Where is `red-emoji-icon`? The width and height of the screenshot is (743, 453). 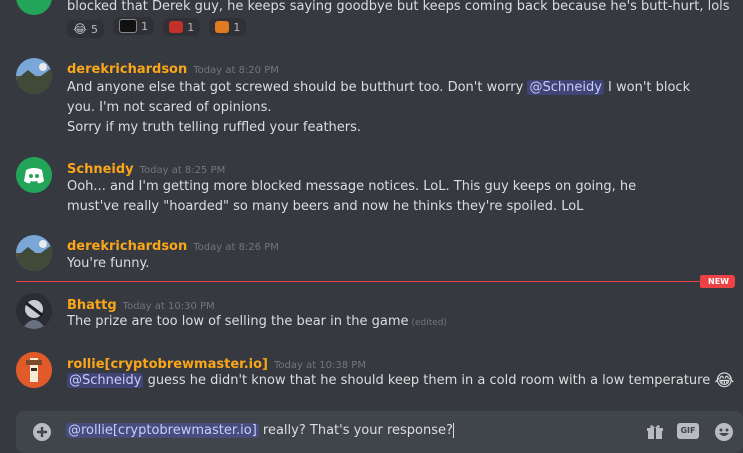
red-emoji-icon is located at coordinates (176, 27).